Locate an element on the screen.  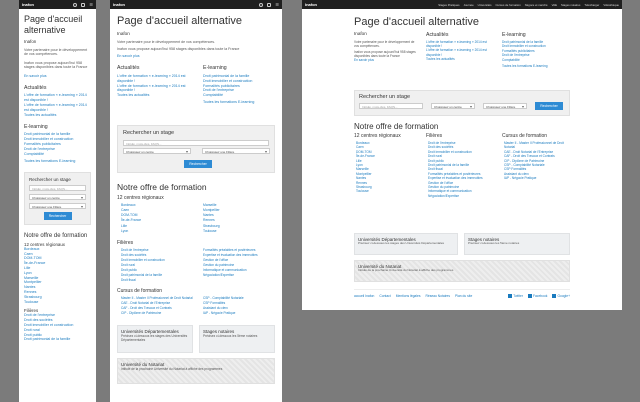
social-links: Twitter Facebook Google+ is located at coordinates (539, 296).